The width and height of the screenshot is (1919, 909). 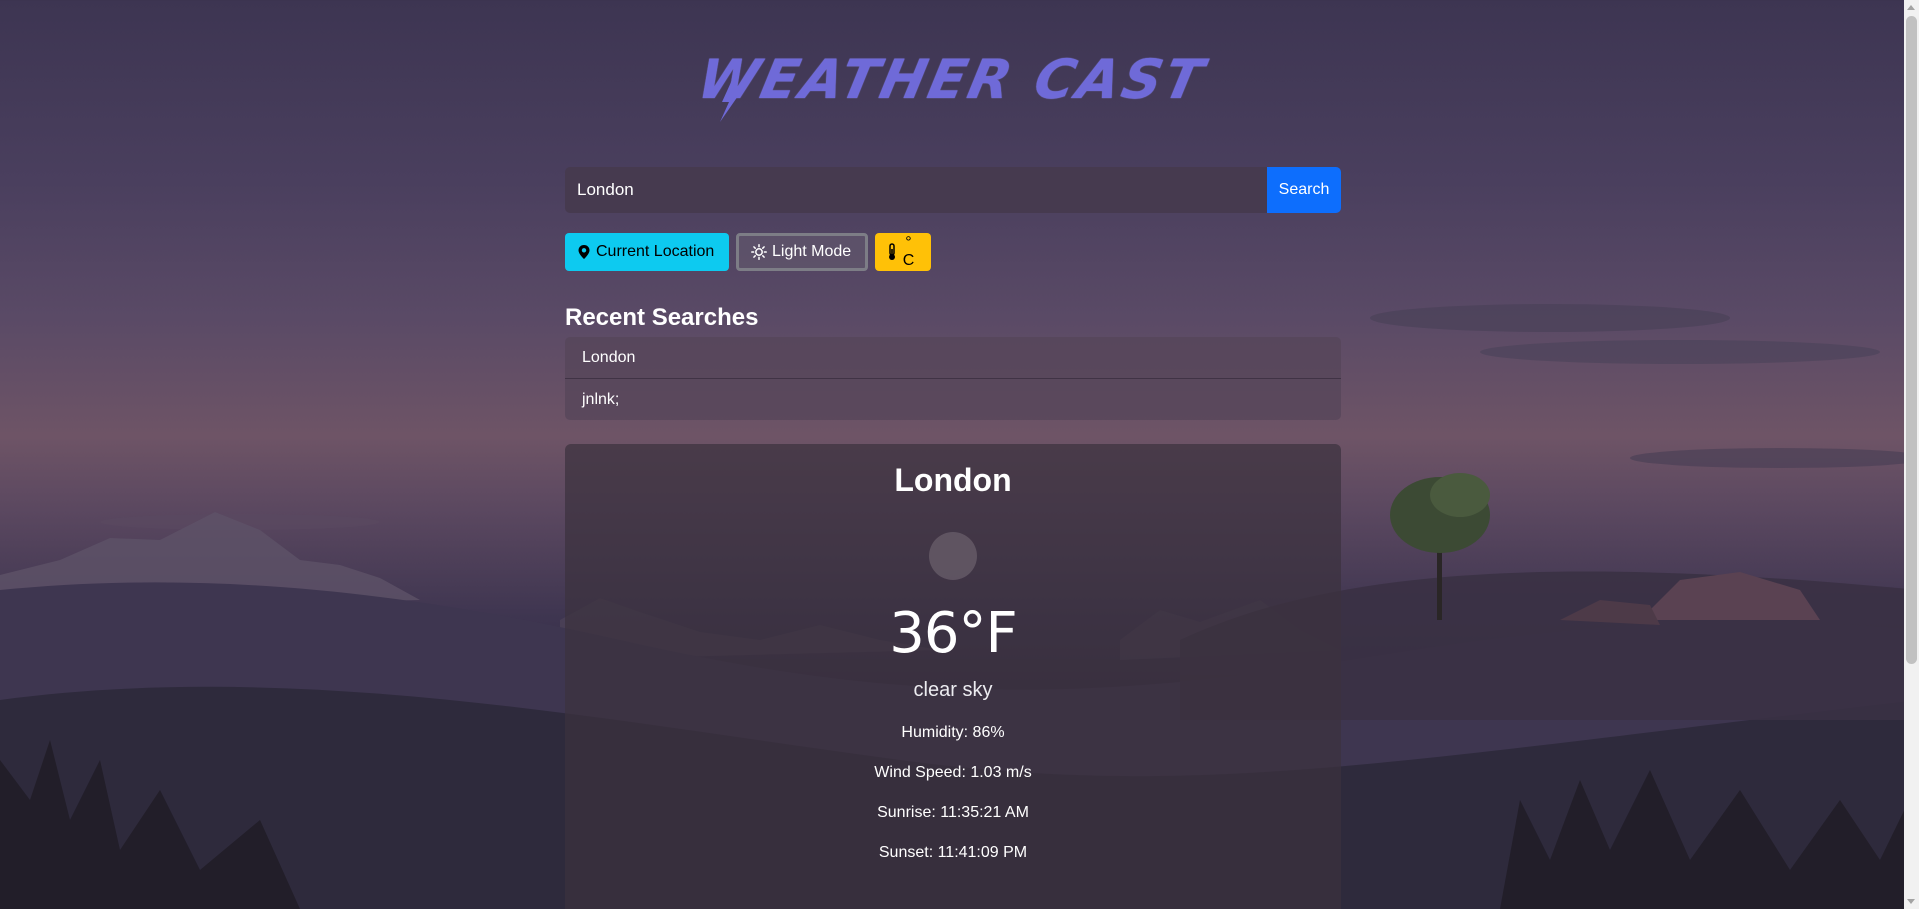 I want to click on humidity: Humidity: 86%, so click(x=953, y=732).